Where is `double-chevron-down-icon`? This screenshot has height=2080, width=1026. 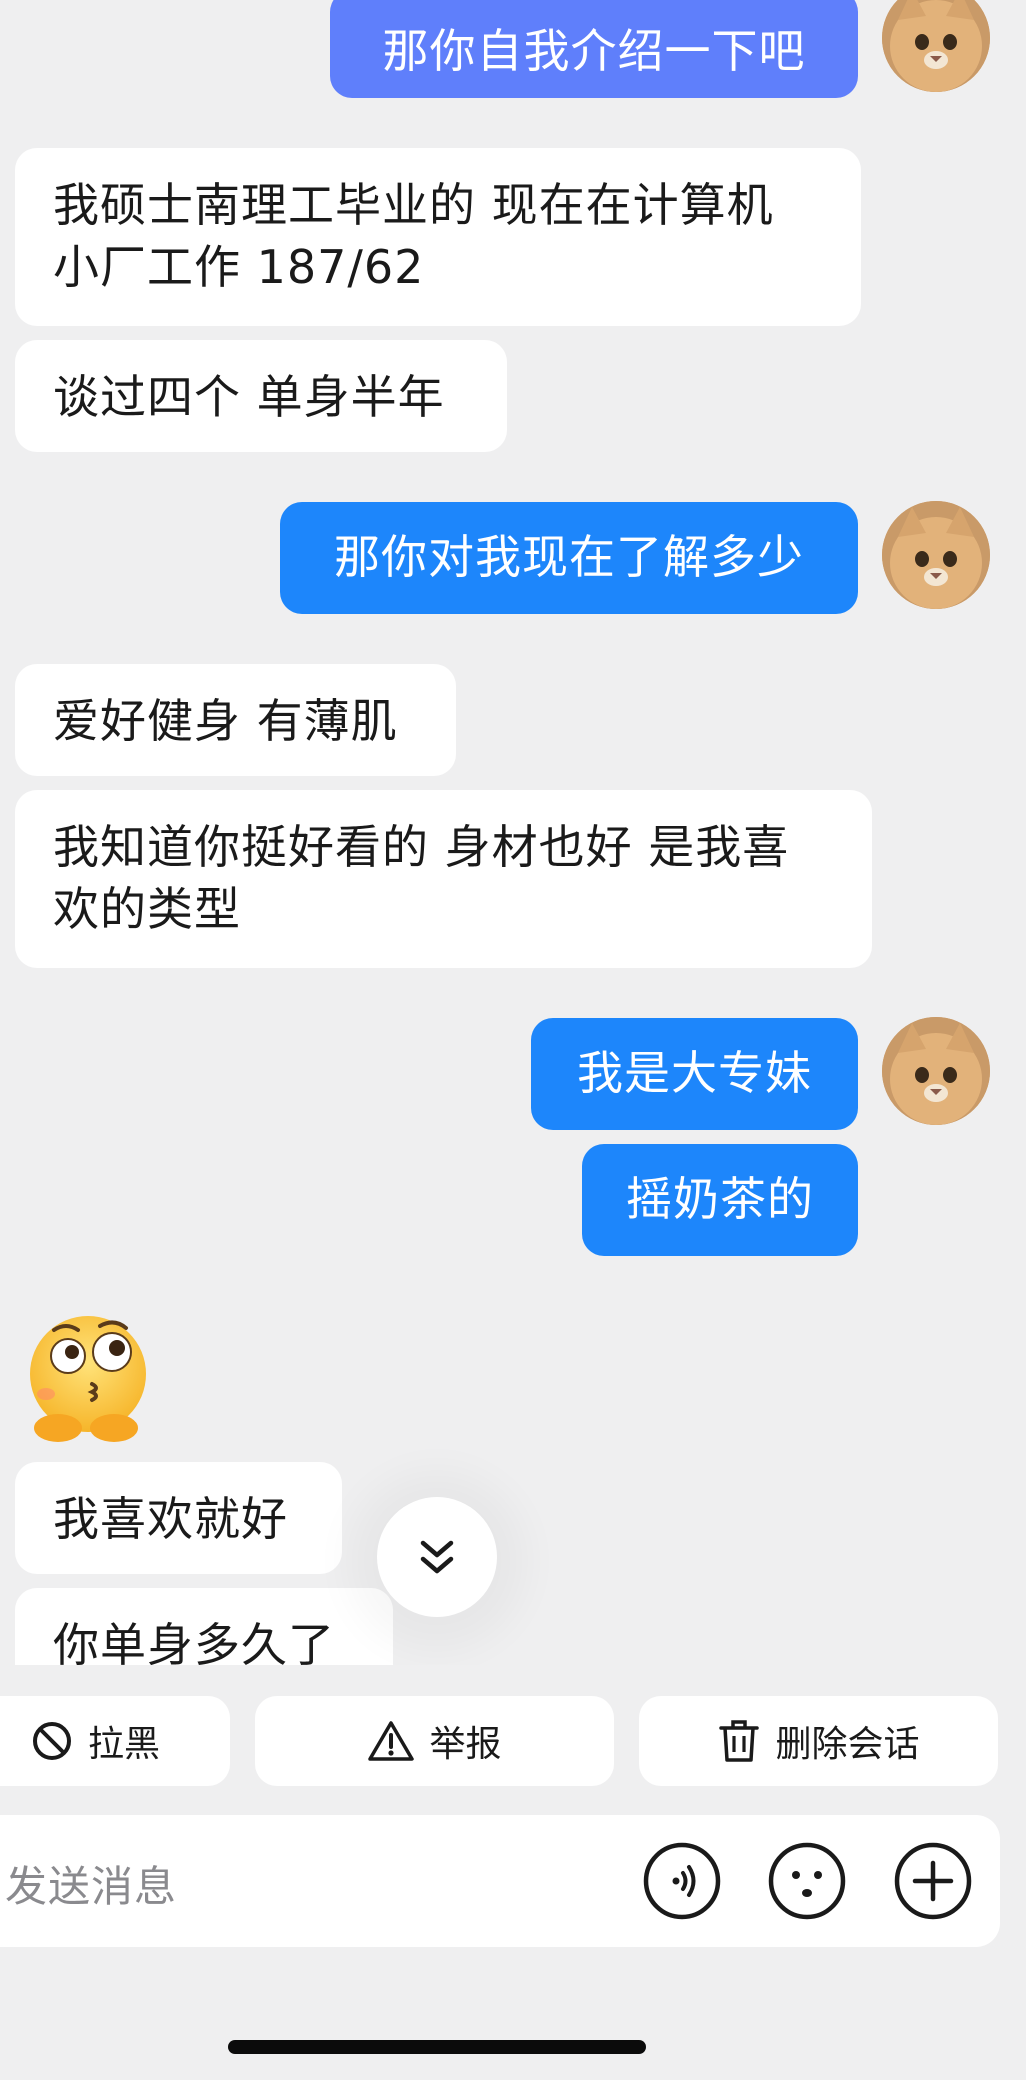 double-chevron-down-icon is located at coordinates (437, 1557).